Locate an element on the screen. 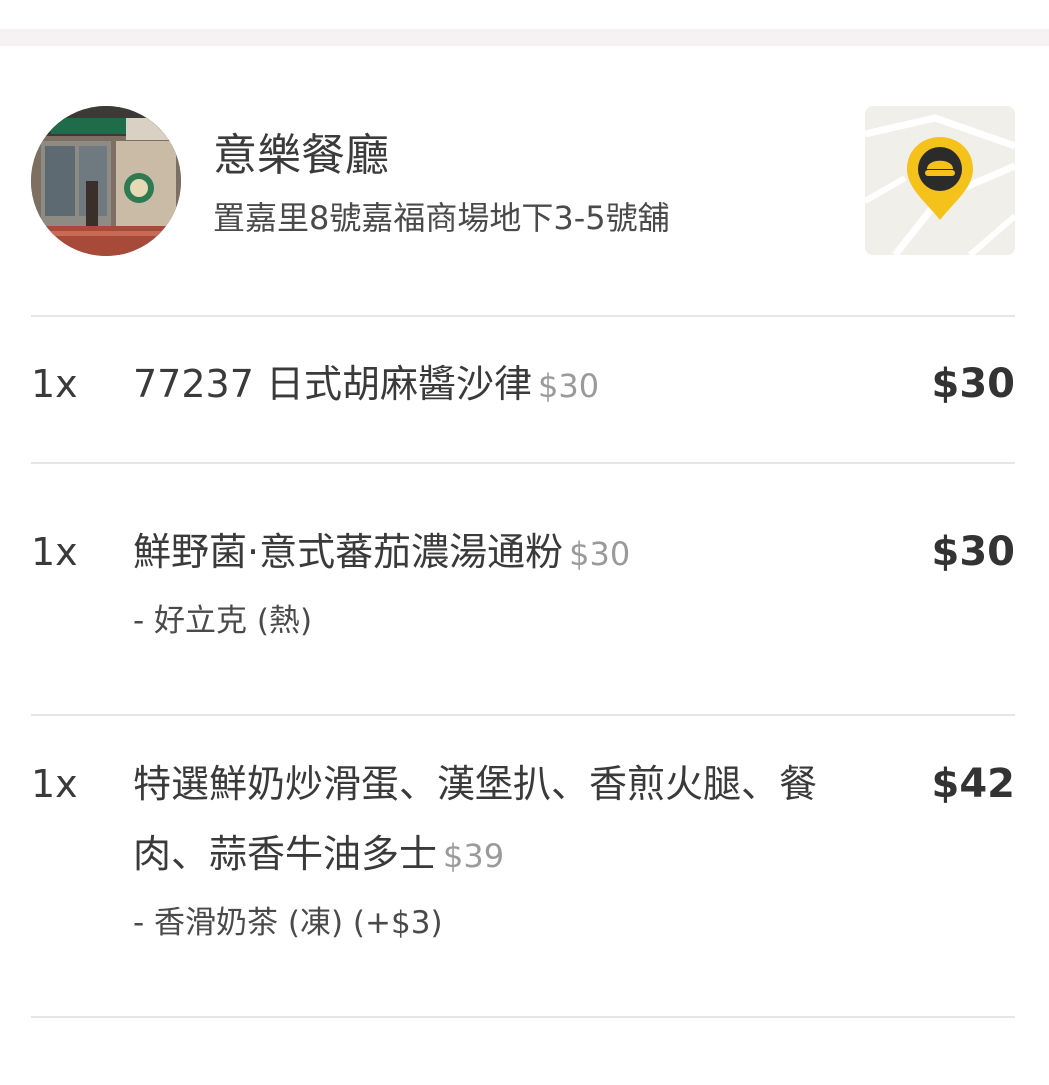 The image size is (1049, 1085). item-unit-price: $39 is located at coordinates (474, 856).